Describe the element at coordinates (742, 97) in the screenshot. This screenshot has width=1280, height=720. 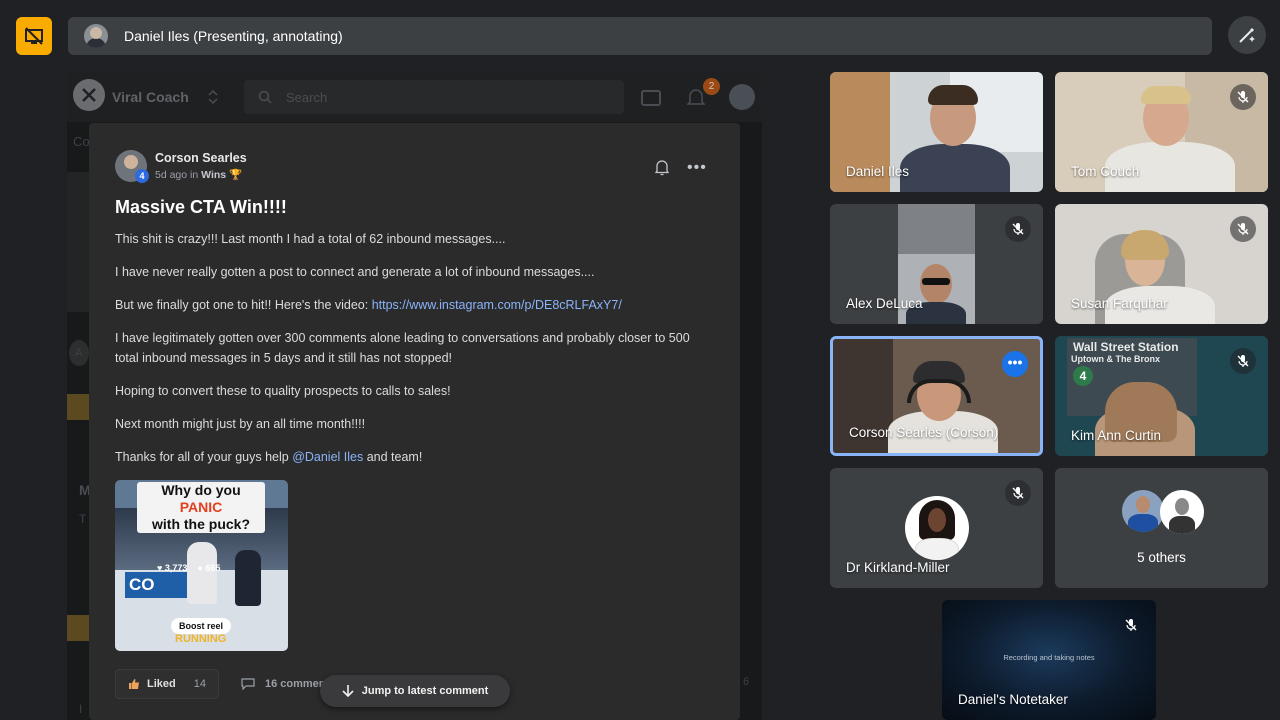
I see `user-avatar` at that location.